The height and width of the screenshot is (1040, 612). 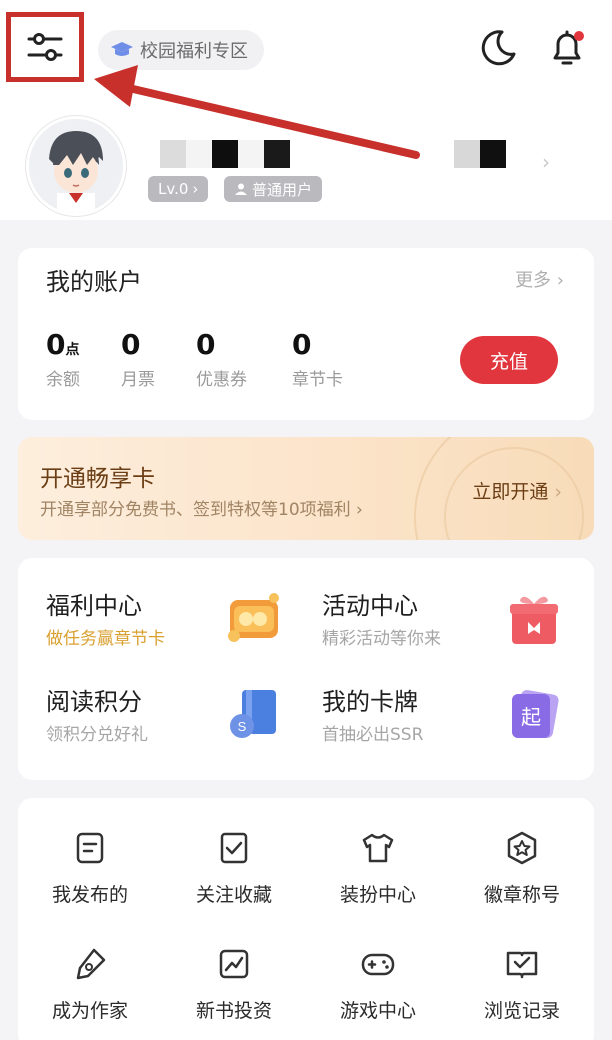 I want to click on stat-label: 优惠券, so click(x=221, y=380).